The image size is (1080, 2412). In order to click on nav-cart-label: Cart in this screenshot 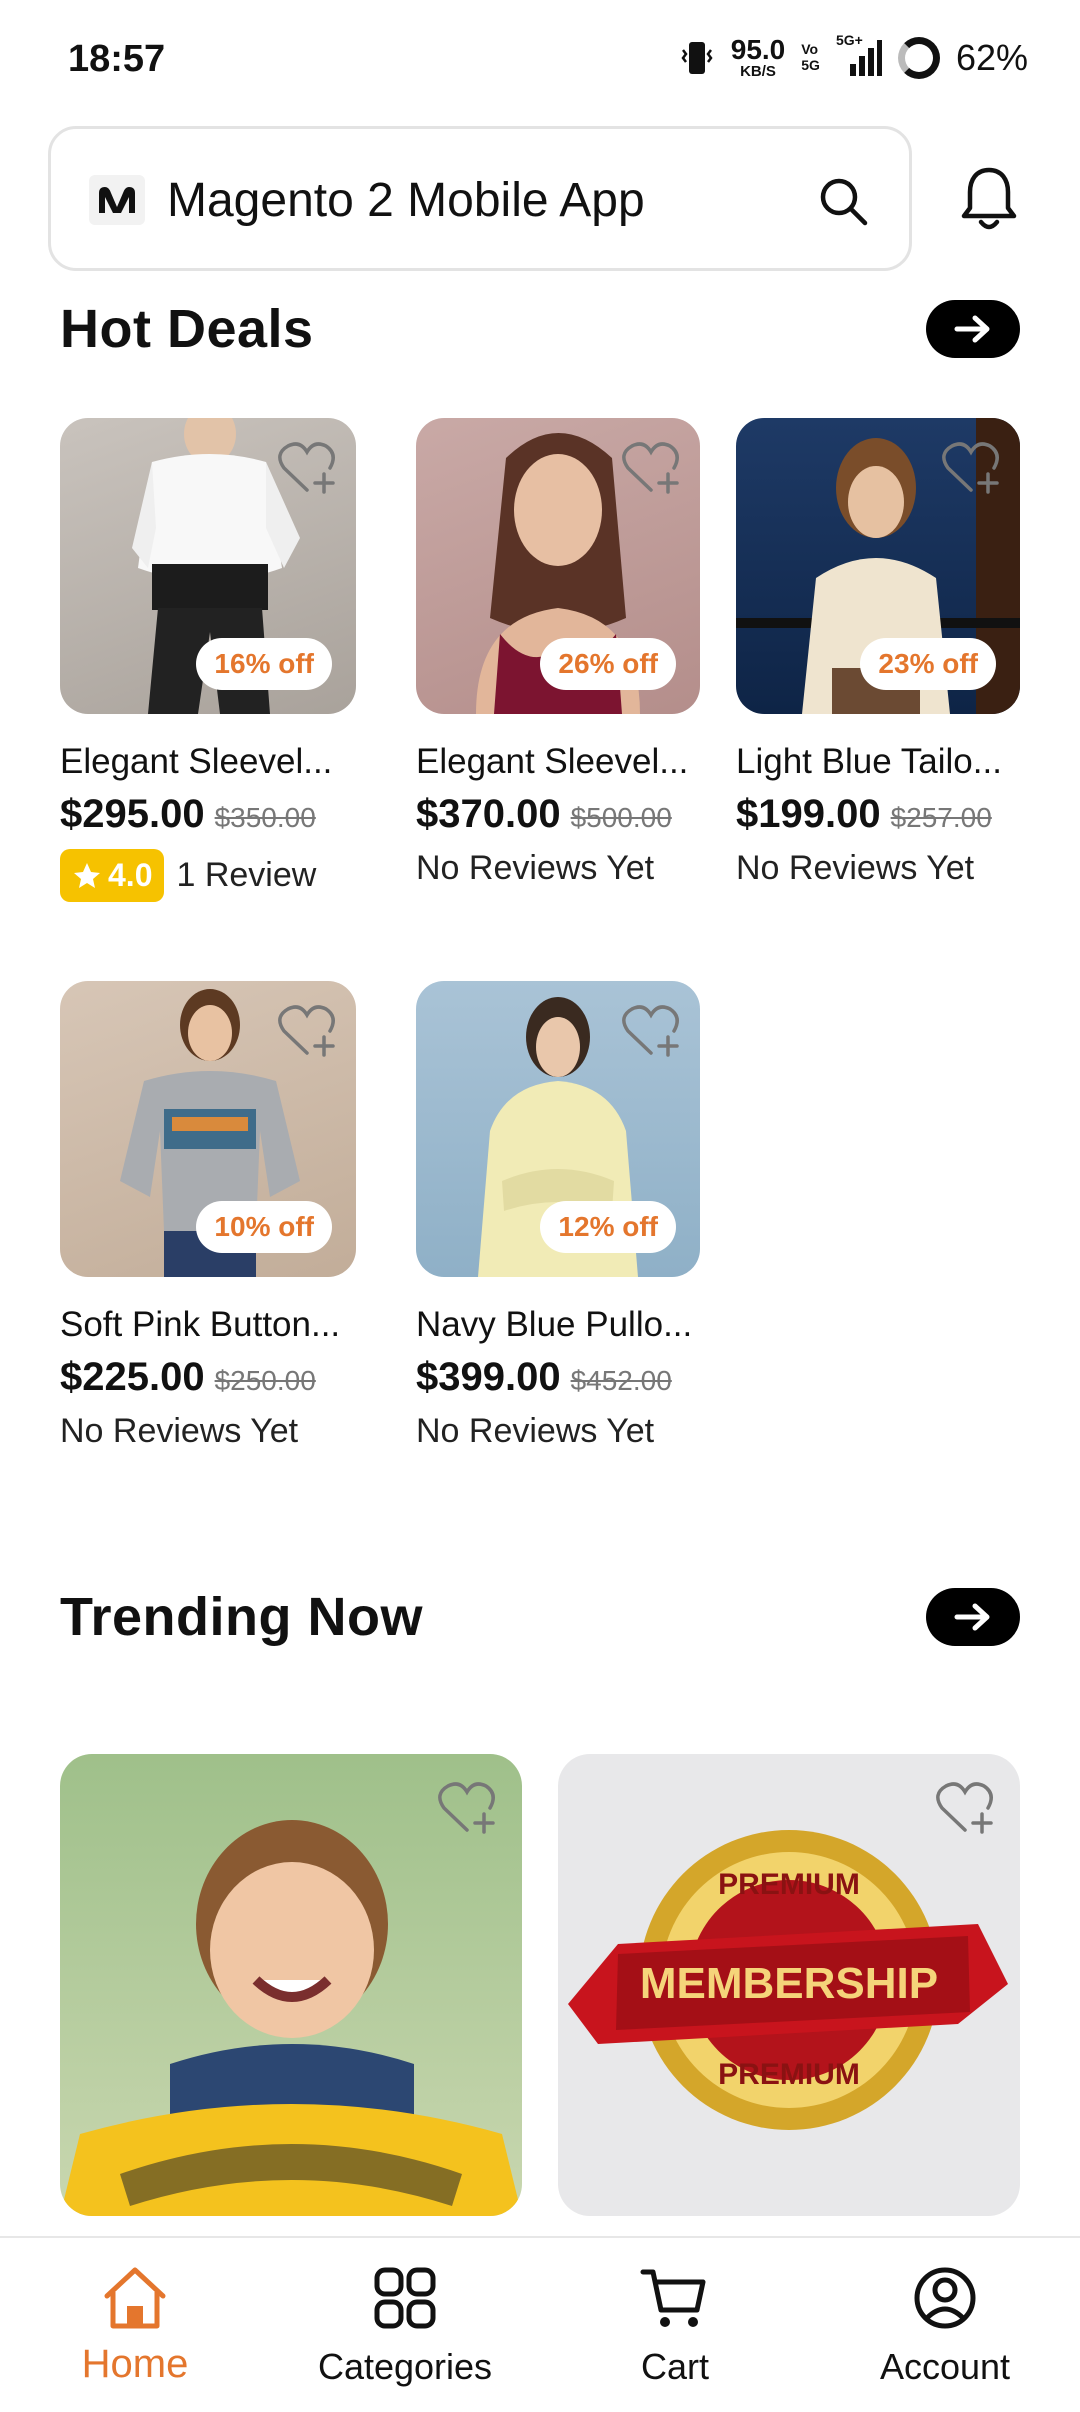, I will do `click(674, 2366)`.